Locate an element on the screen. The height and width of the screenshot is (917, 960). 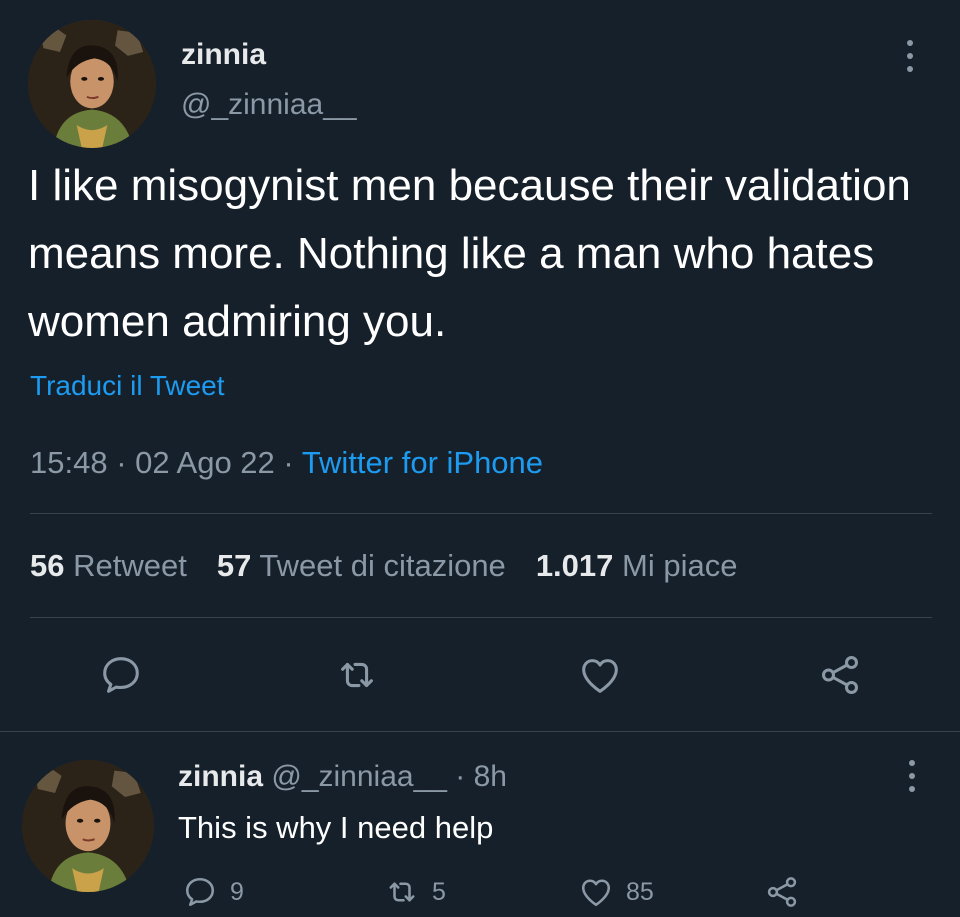
reply-retweet-button: 5 is located at coordinates (415, 892).